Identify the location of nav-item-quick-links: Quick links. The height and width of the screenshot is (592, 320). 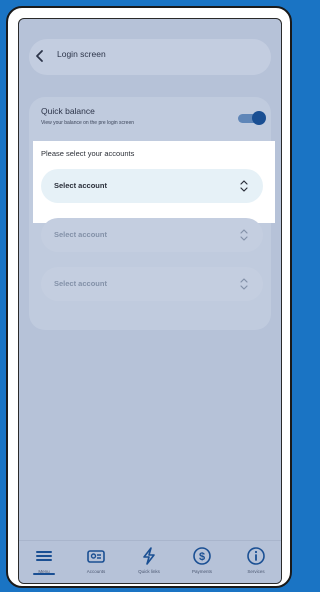
(149, 559).